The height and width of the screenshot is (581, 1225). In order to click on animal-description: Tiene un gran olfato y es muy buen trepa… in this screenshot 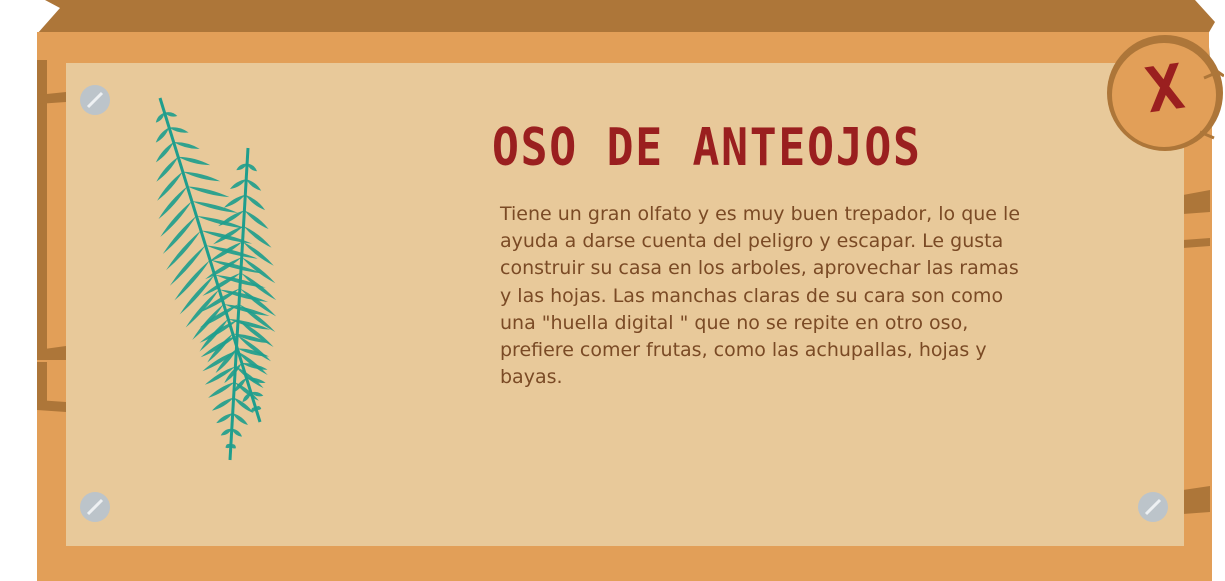, I will do `click(760, 296)`.